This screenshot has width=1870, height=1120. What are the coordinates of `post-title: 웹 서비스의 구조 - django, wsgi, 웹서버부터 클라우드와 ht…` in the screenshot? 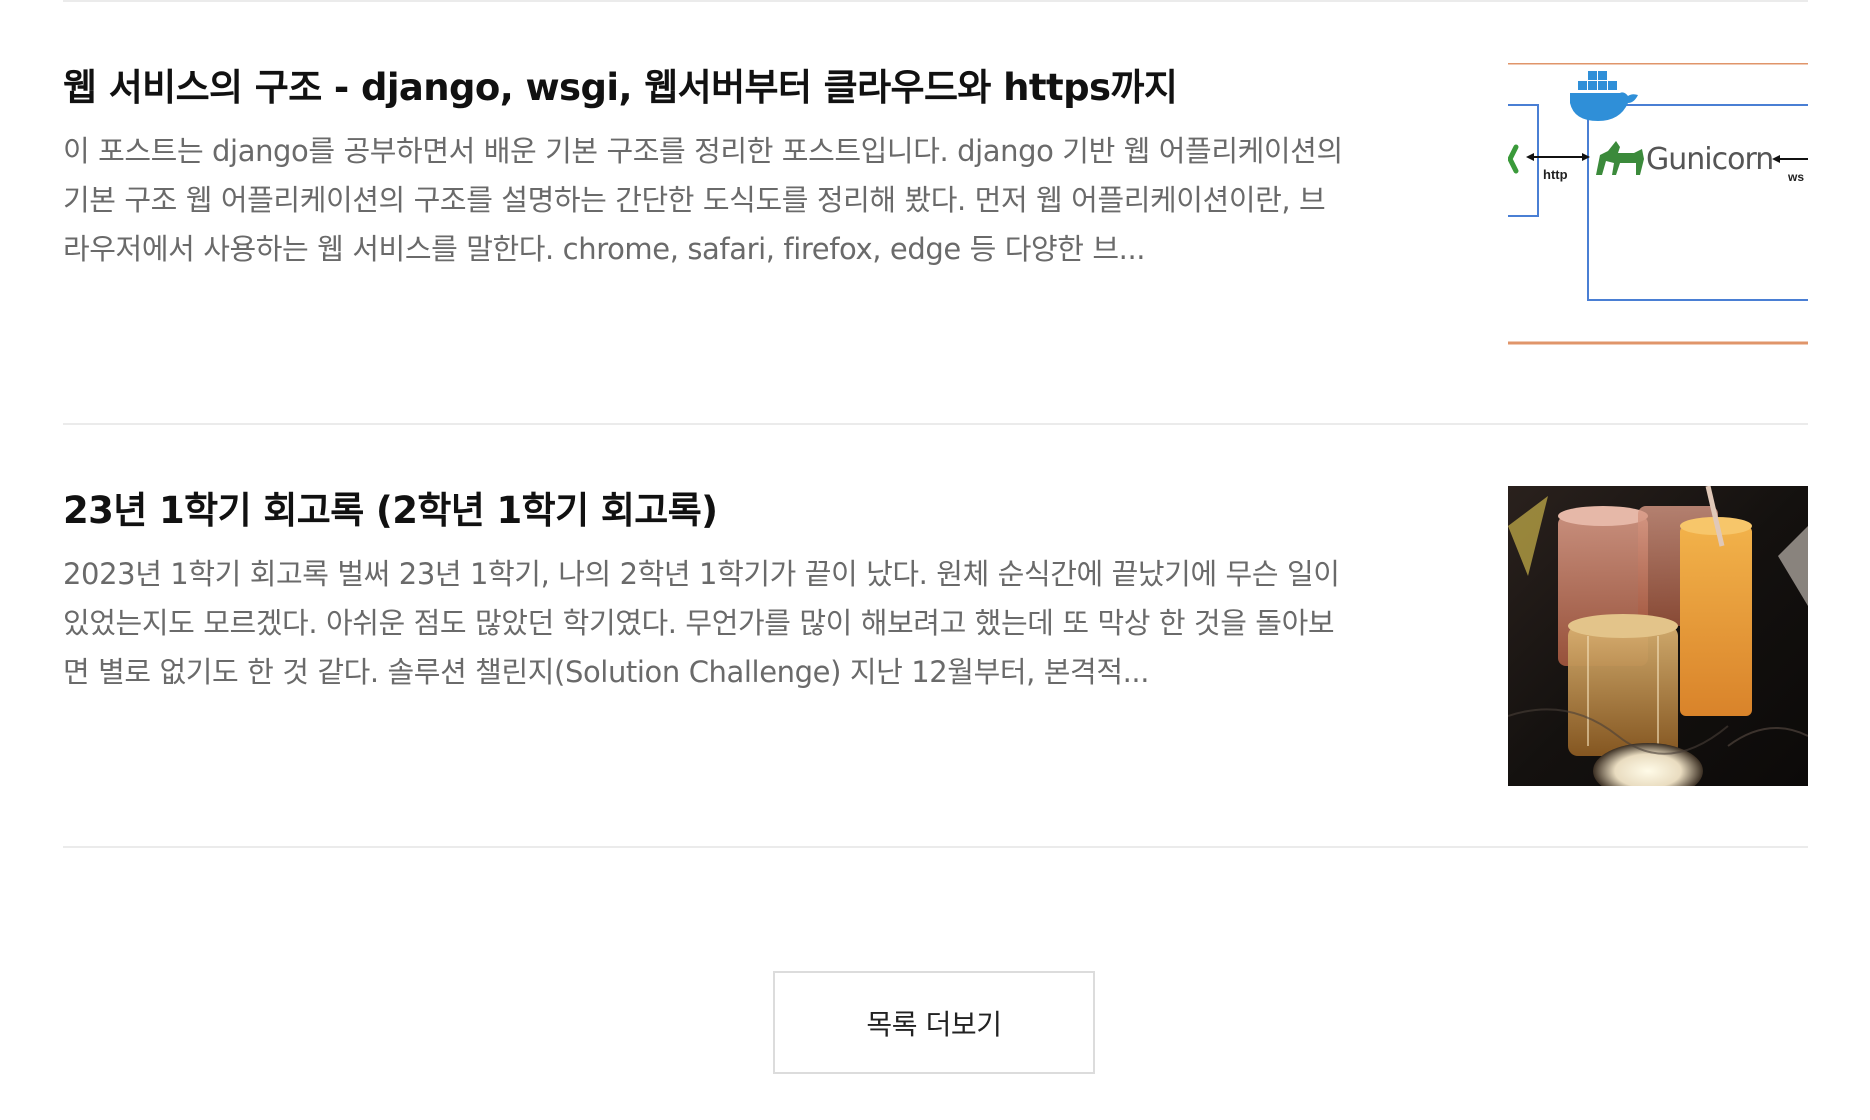 It's located at (620, 88).